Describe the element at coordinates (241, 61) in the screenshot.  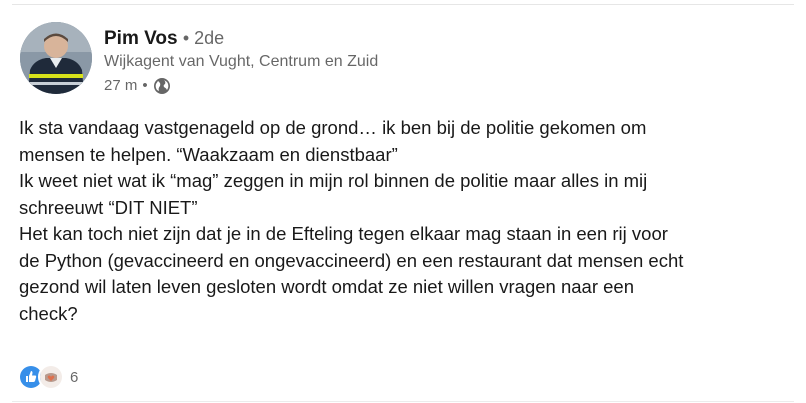
I see `author-headline: Wijkagent van Vught, Centrum en Zuid` at that location.